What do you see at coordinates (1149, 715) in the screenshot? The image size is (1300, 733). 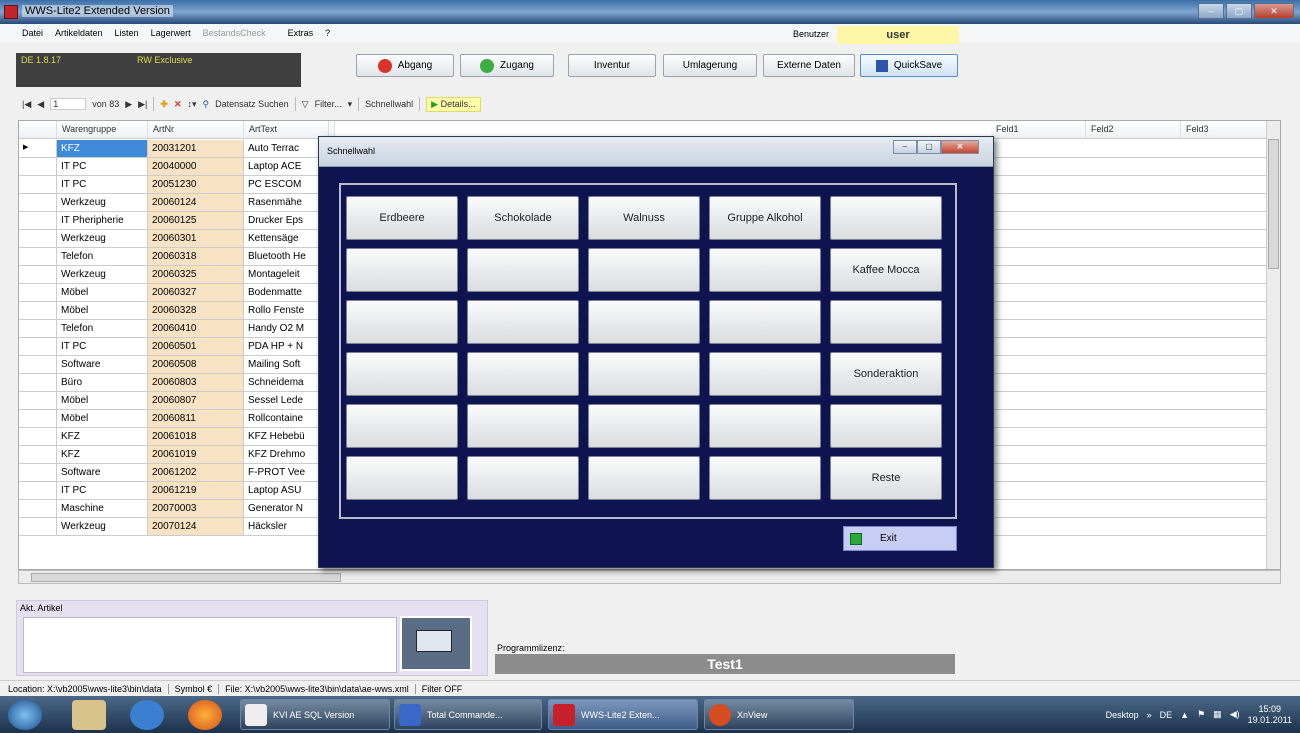 I see `chevron-icon: »` at bounding box center [1149, 715].